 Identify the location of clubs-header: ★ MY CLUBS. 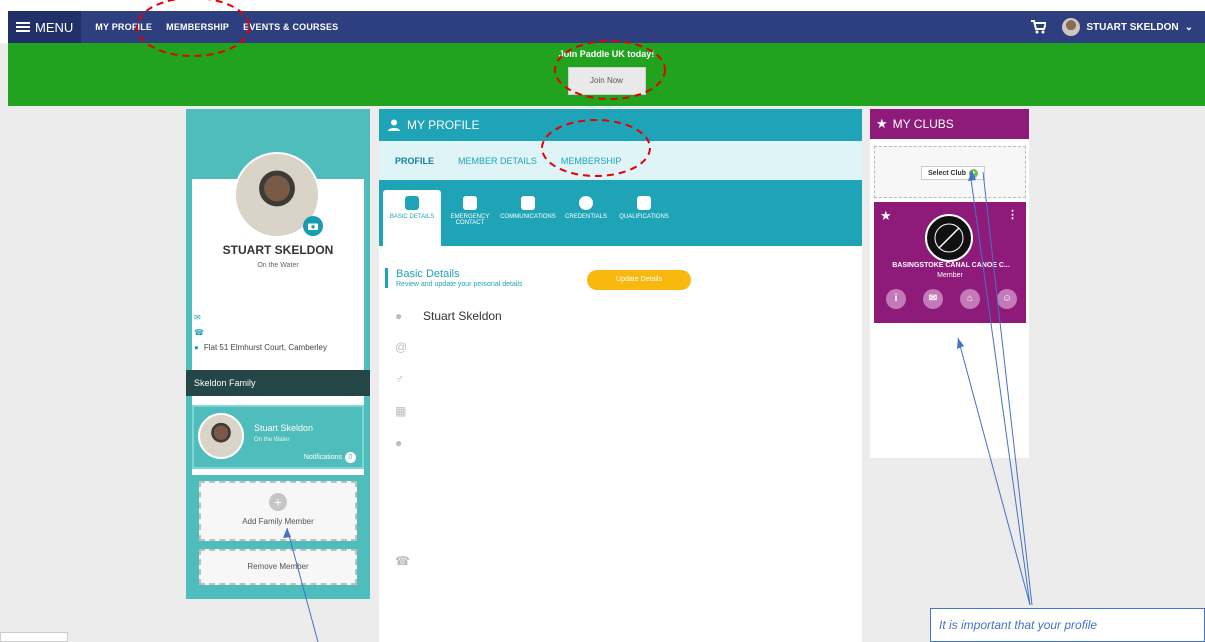
(949, 124).